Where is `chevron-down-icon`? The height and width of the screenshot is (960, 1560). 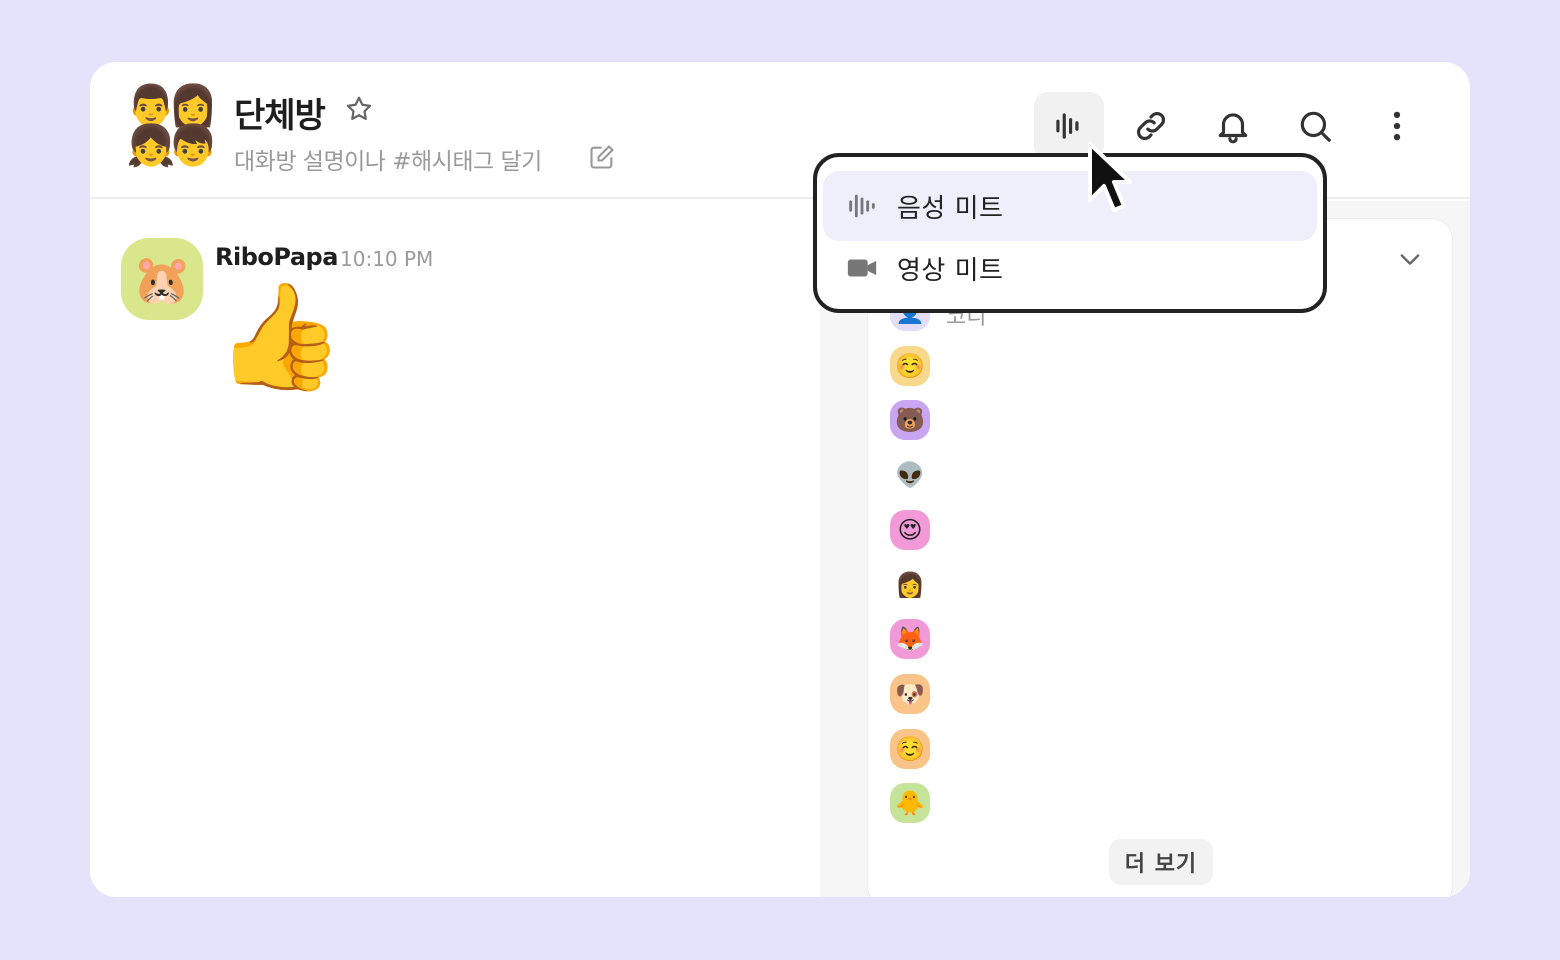 chevron-down-icon is located at coordinates (1410, 259).